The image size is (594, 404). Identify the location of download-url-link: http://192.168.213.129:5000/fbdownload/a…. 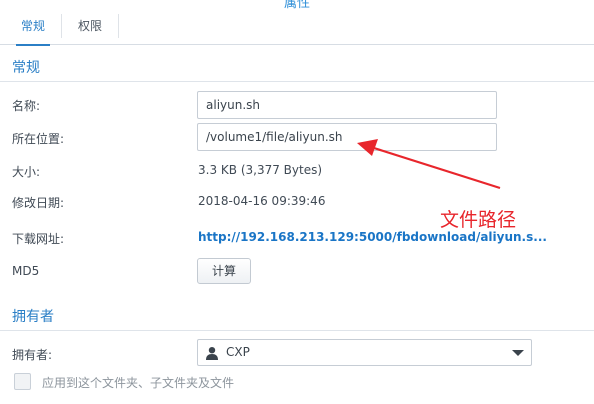
(372, 237).